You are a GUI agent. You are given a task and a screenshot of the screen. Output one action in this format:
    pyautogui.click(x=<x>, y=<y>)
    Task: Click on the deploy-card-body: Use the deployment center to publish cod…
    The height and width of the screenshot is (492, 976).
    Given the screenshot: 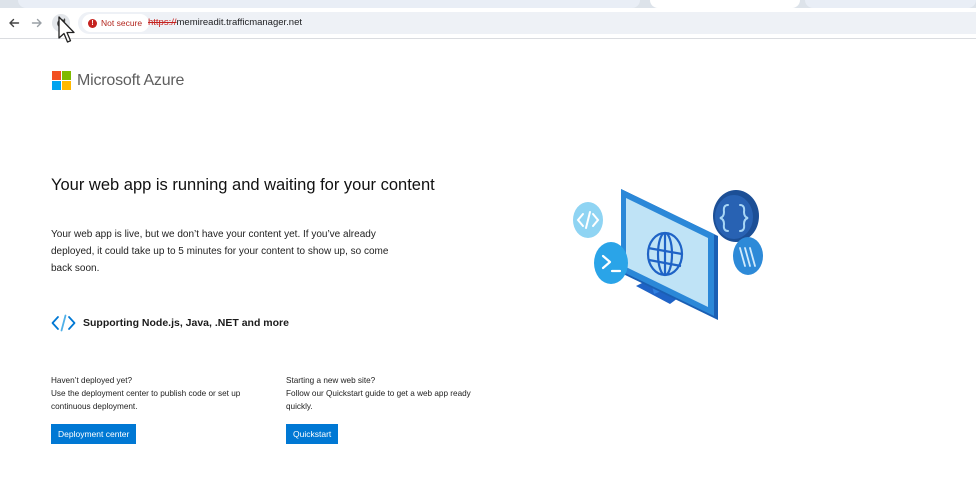 What is the action you would take?
    pyautogui.click(x=146, y=400)
    